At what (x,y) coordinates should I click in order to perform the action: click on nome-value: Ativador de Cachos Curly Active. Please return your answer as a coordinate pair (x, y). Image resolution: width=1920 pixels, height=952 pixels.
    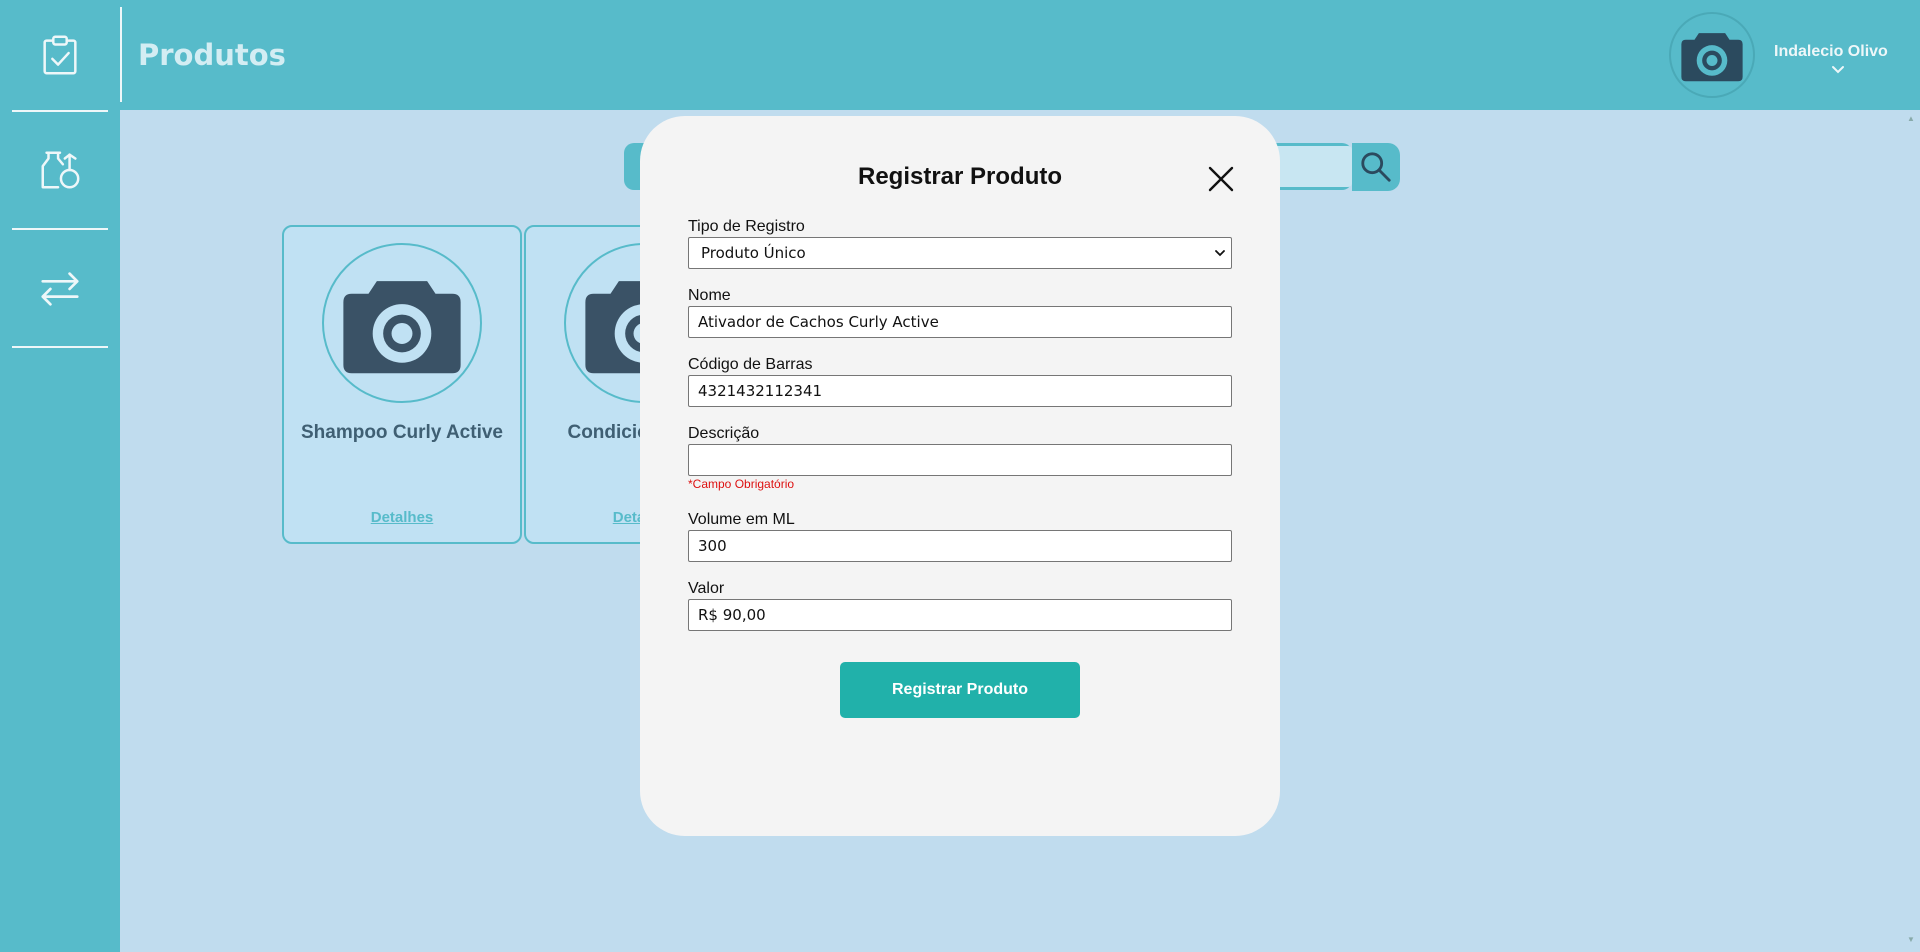
    Looking at the image, I should click on (818, 322).